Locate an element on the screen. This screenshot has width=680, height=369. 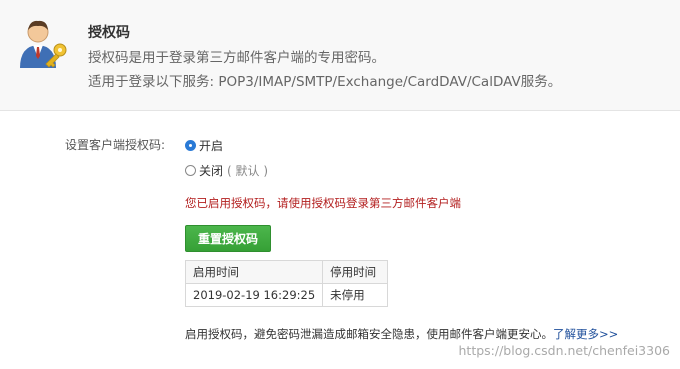
settings-label: 设置客户端授权码: is located at coordinates (115, 145).